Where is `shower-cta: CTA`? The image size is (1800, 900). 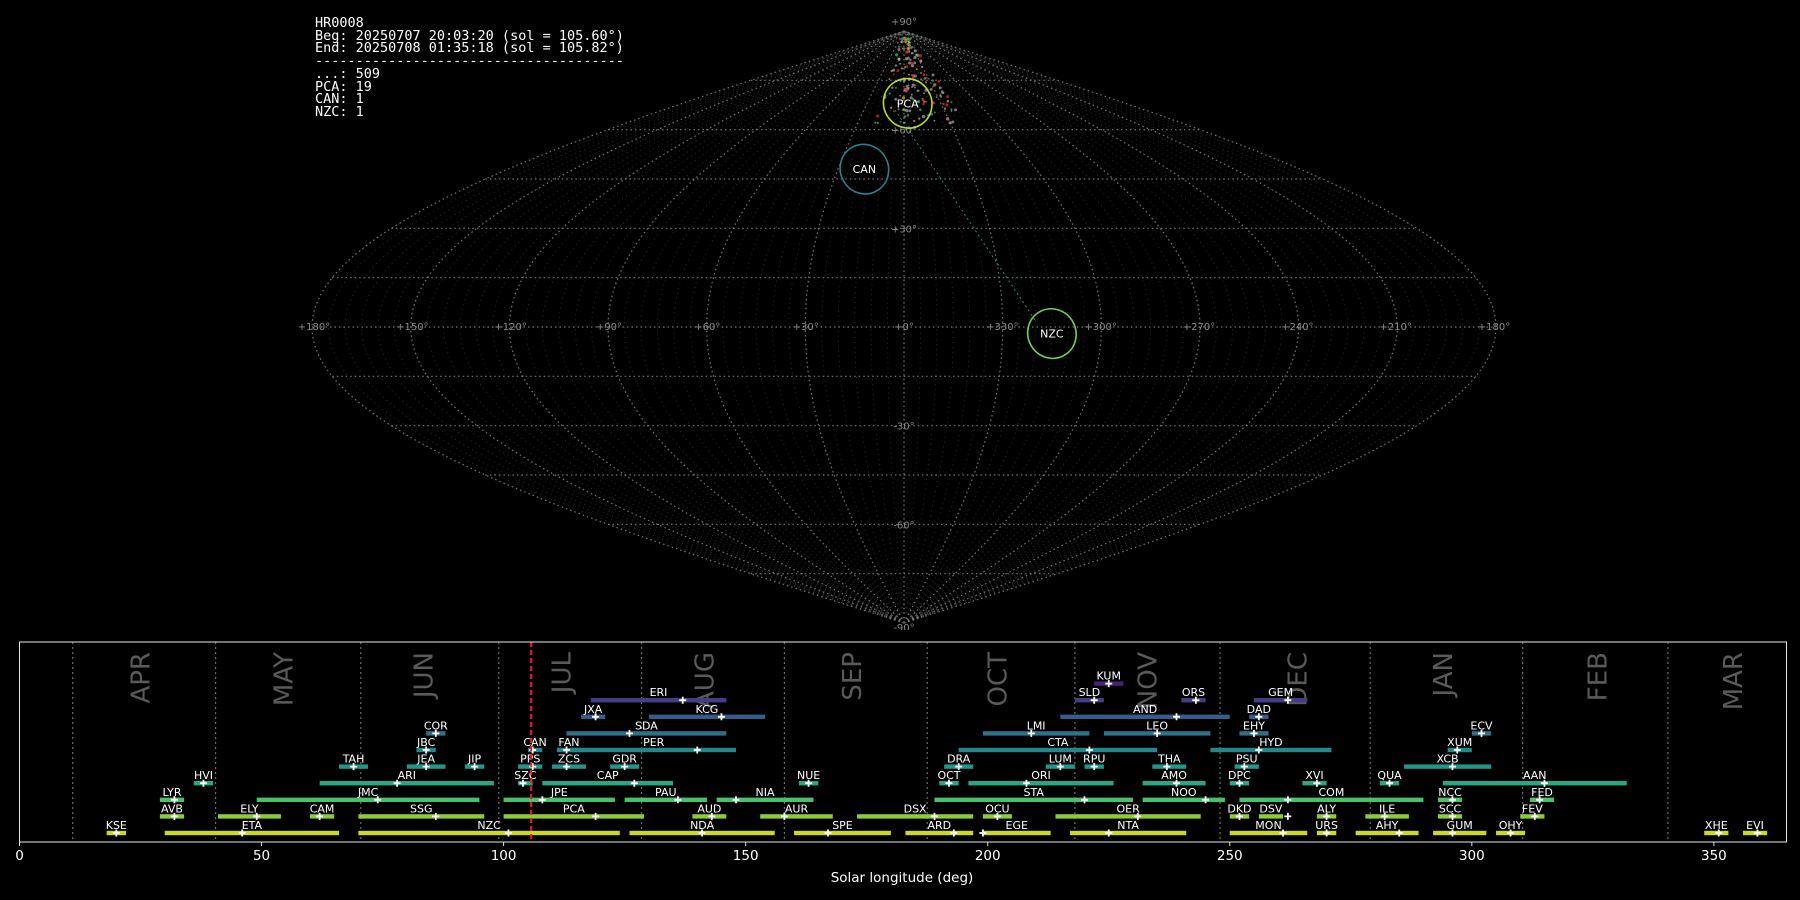 shower-cta: CTA is located at coordinates (1058, 745).